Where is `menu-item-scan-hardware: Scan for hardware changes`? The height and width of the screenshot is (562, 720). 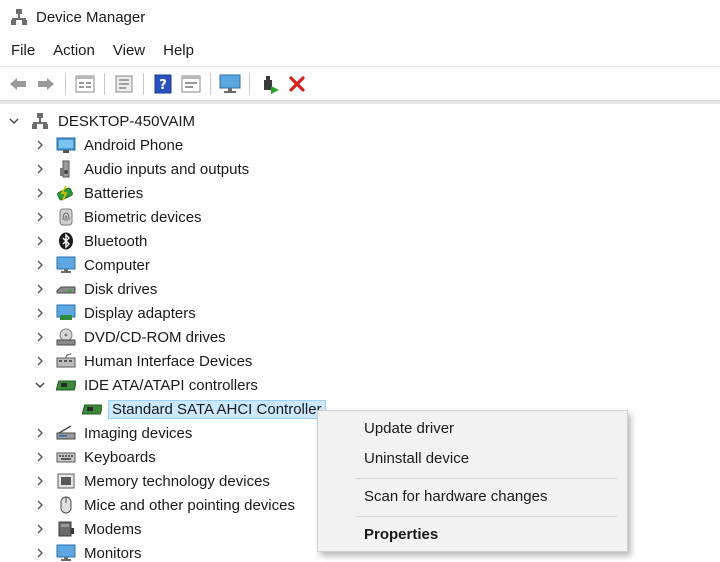 menu-item-scan-hardware: Scan for hardware changes is located at coordinates (455, 496).